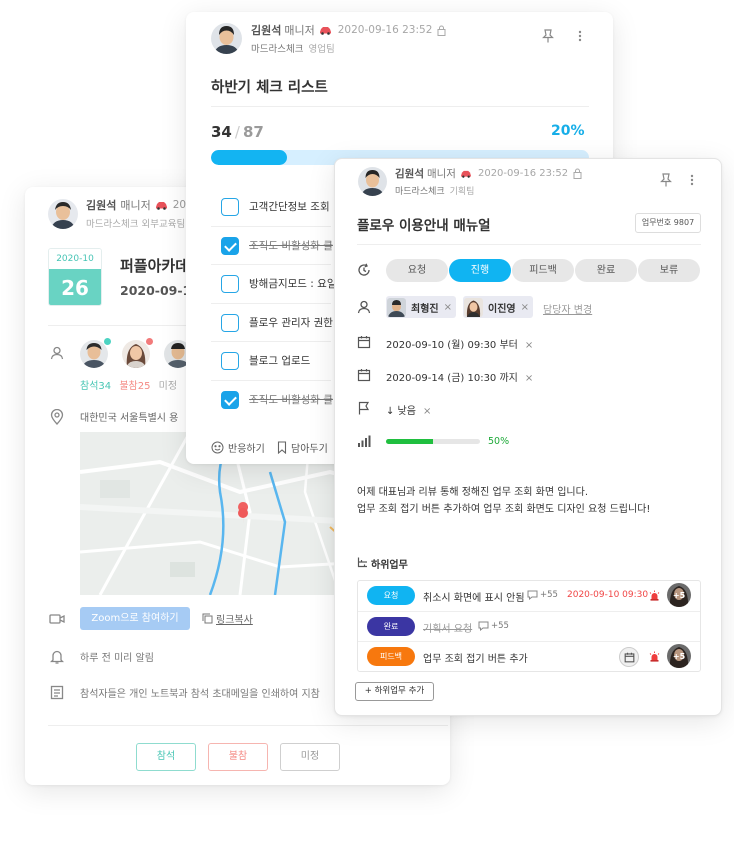  I want to click on subtask-status-badge: 완료, so click(391, 626).